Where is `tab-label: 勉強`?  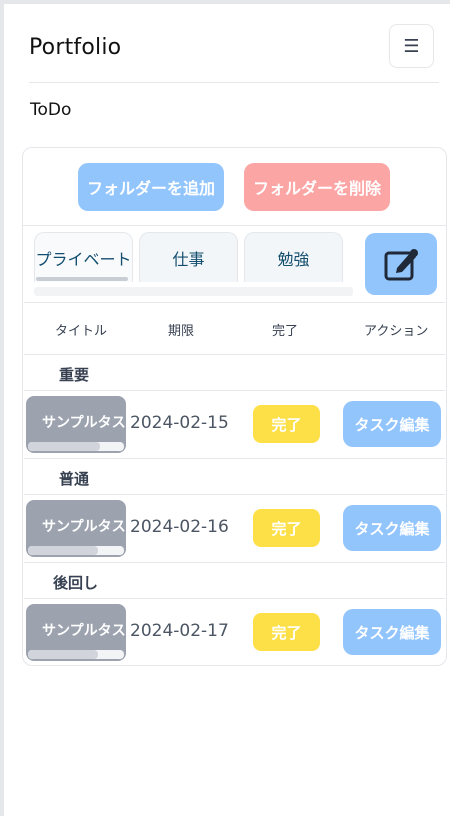
tab-label: 勉強 is located at coordinates (293, 259).